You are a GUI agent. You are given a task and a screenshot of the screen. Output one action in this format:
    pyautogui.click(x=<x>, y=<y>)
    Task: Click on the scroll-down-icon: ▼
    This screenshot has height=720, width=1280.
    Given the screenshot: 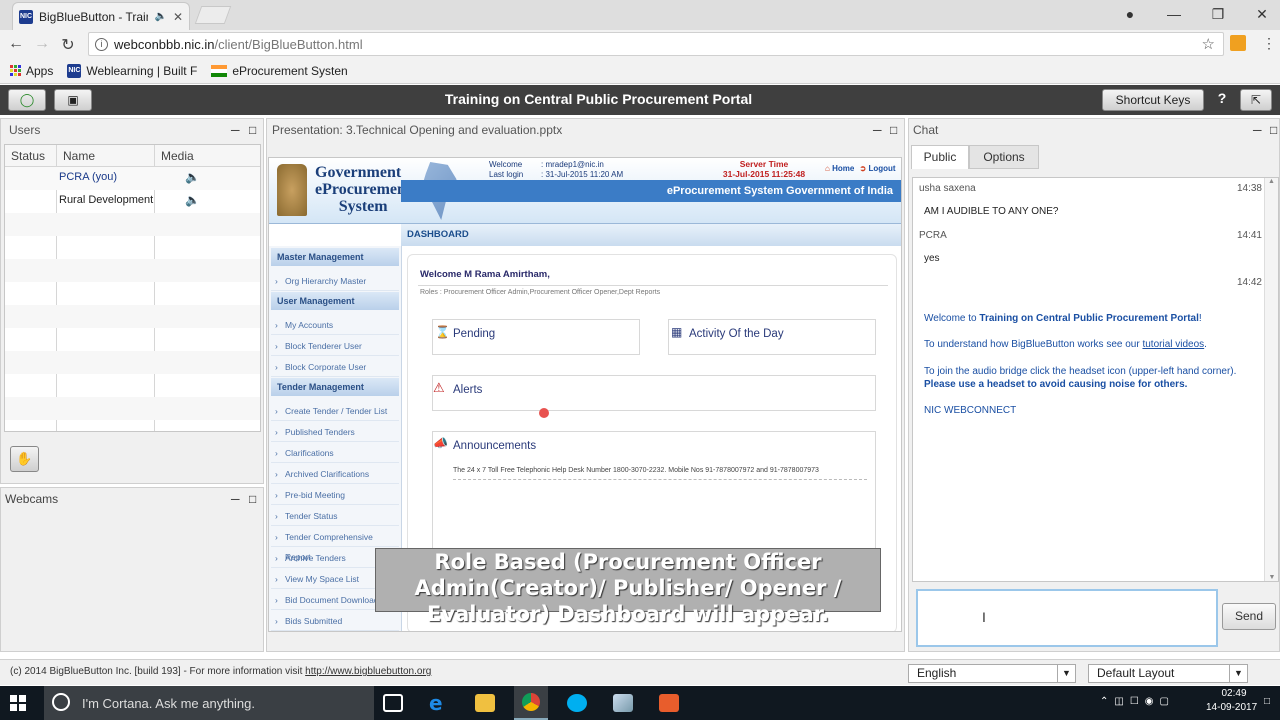 What is the action you would take?
    pyautogui.click(x=1272, y=577)
    